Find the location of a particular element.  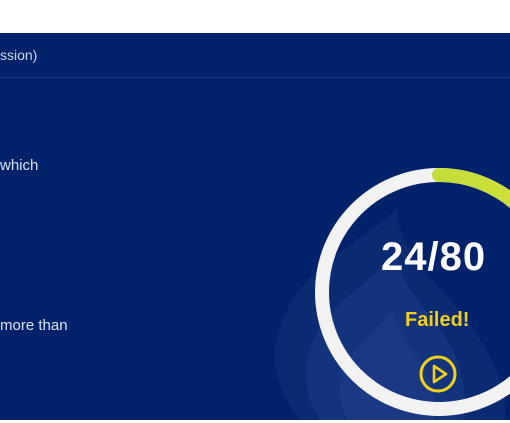

question-text-line-2: more than is located at coordinates (34, 325).